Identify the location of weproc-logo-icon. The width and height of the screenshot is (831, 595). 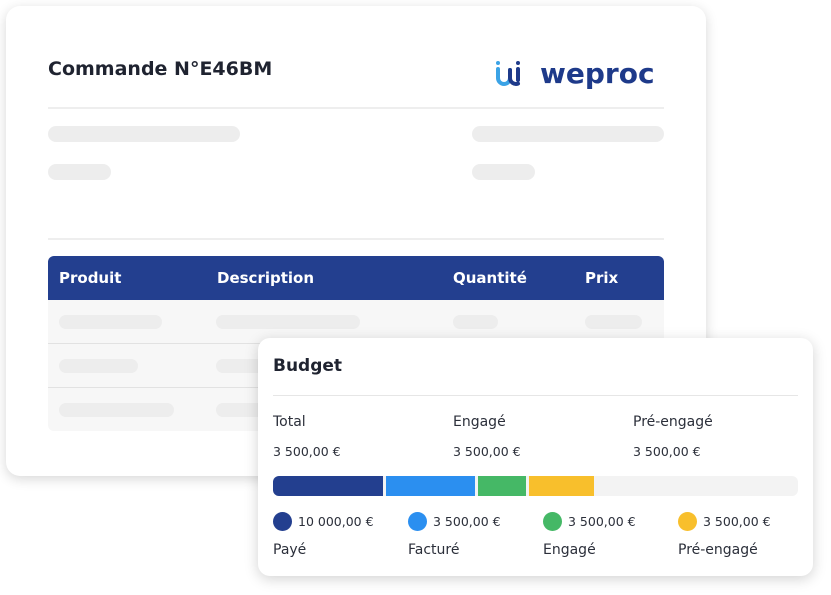
(508, 73).